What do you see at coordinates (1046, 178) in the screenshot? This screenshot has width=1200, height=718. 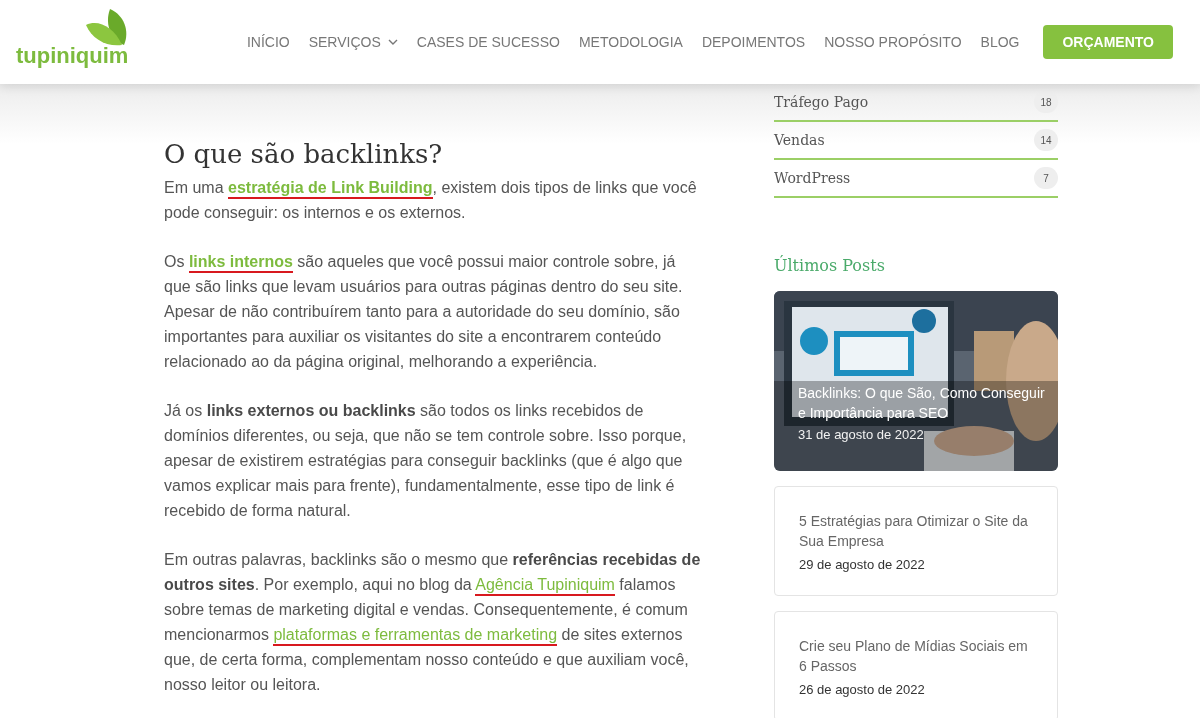 I see `post-count: 7` at bounding box center [1046, 178].